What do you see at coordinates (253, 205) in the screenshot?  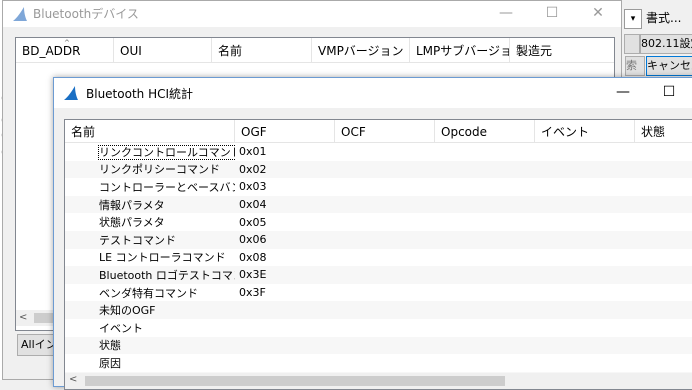 I see `row-ogf: 0x04` at bounding box center [253, 205].